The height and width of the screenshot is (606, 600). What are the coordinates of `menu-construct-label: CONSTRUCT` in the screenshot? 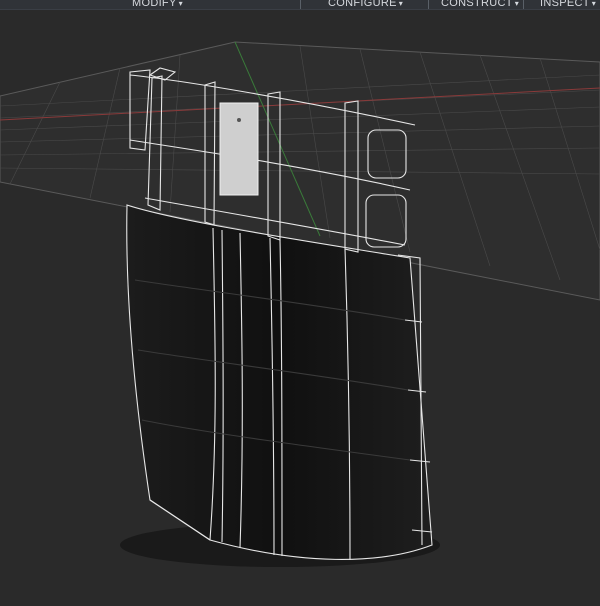 It's located at (477, 4).